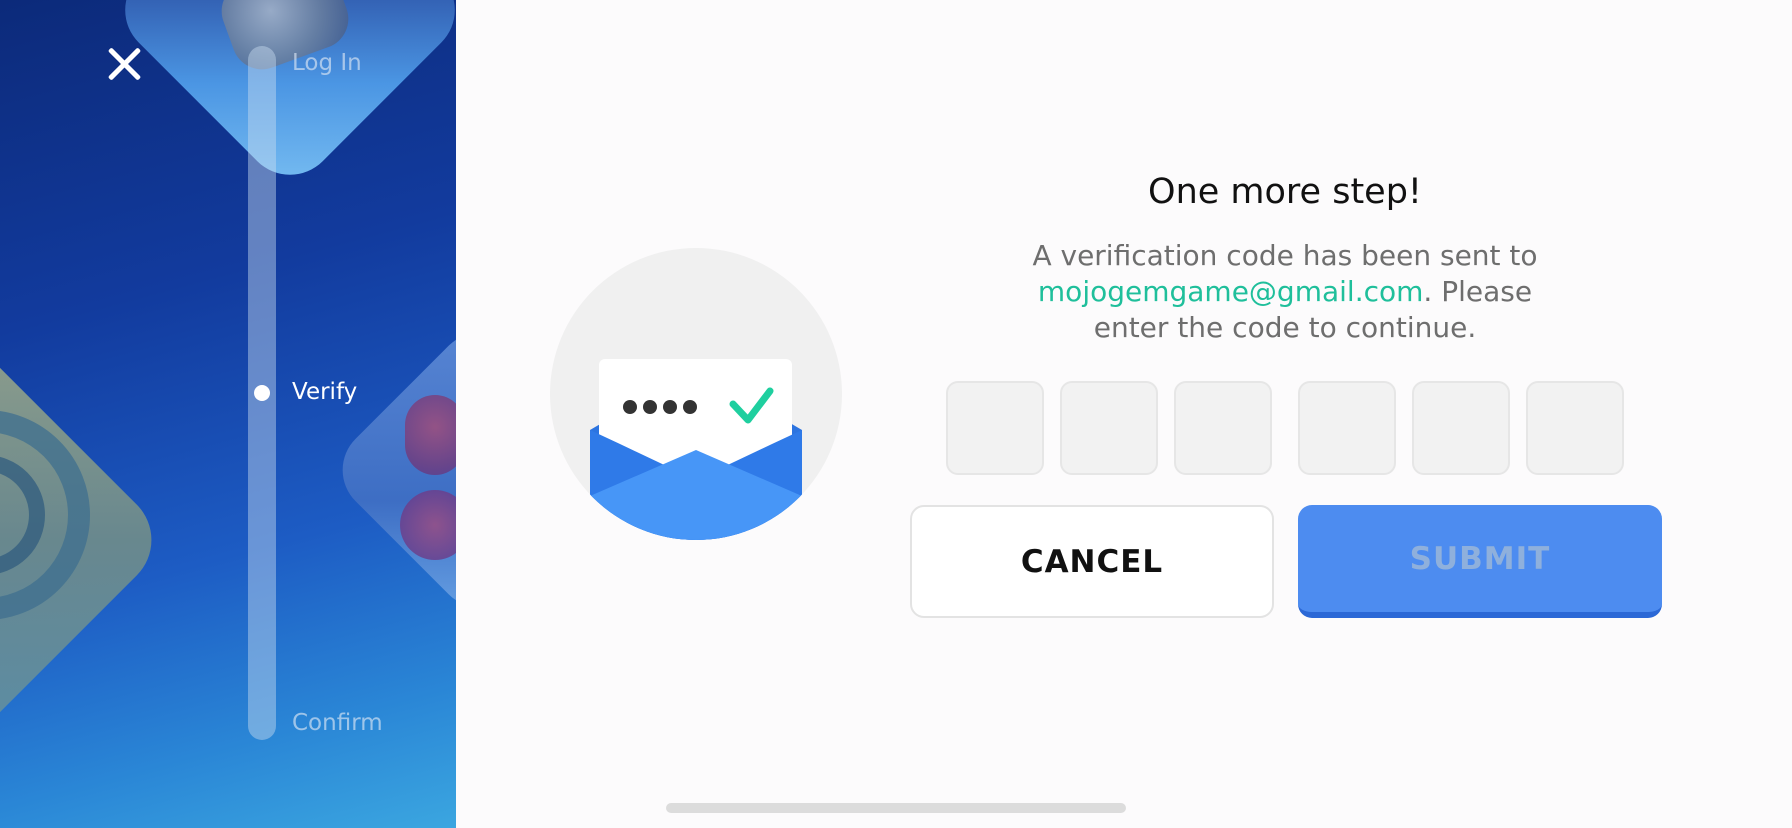  I want to click on step-label-verify: Verify, so click(325, 392).